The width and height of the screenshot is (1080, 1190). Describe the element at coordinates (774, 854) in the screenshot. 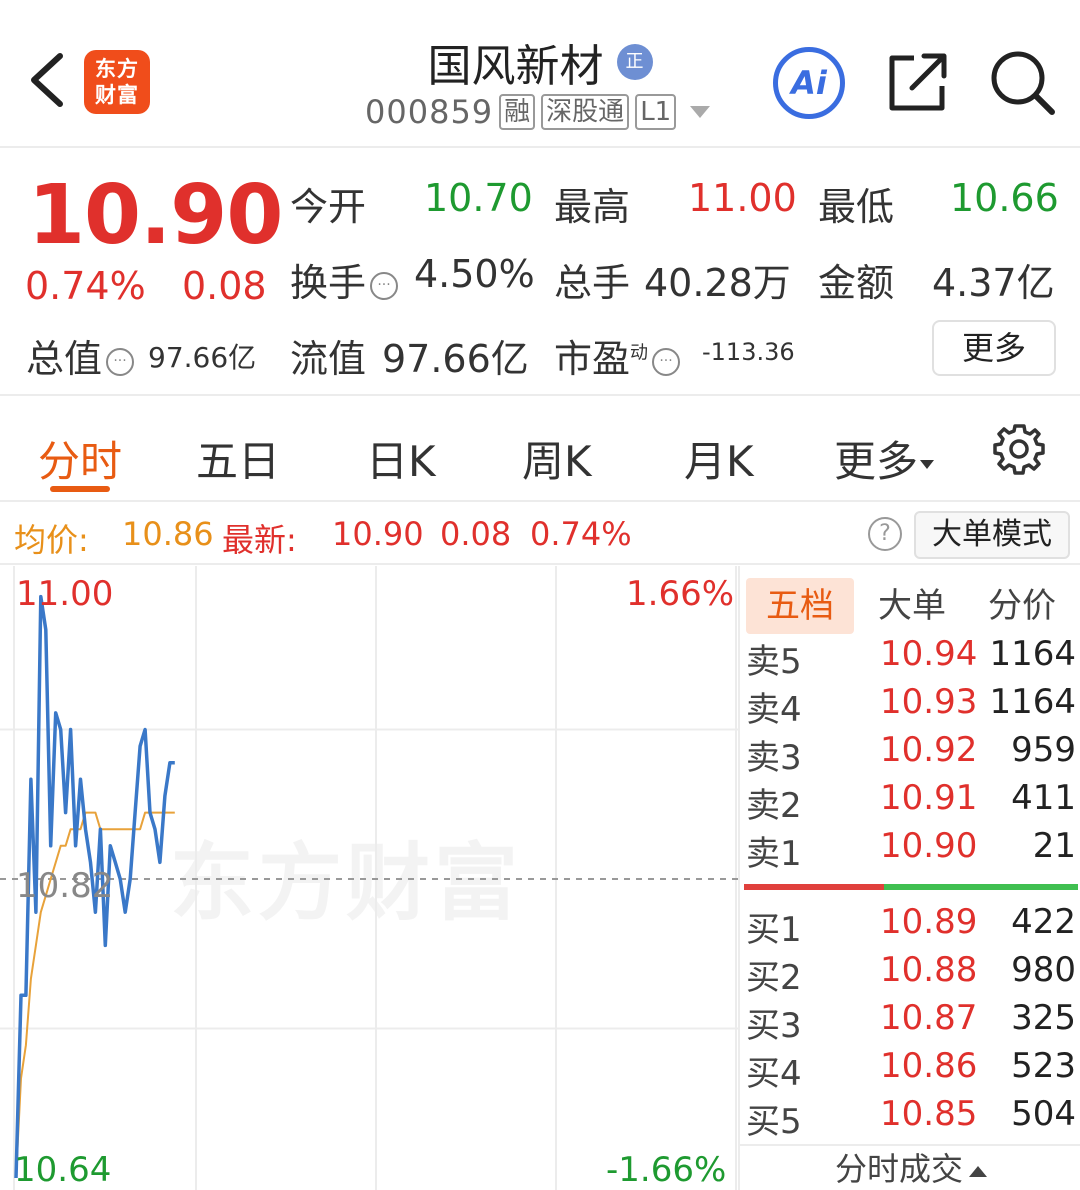

I see `sell-level-label: 卖1` at that location.